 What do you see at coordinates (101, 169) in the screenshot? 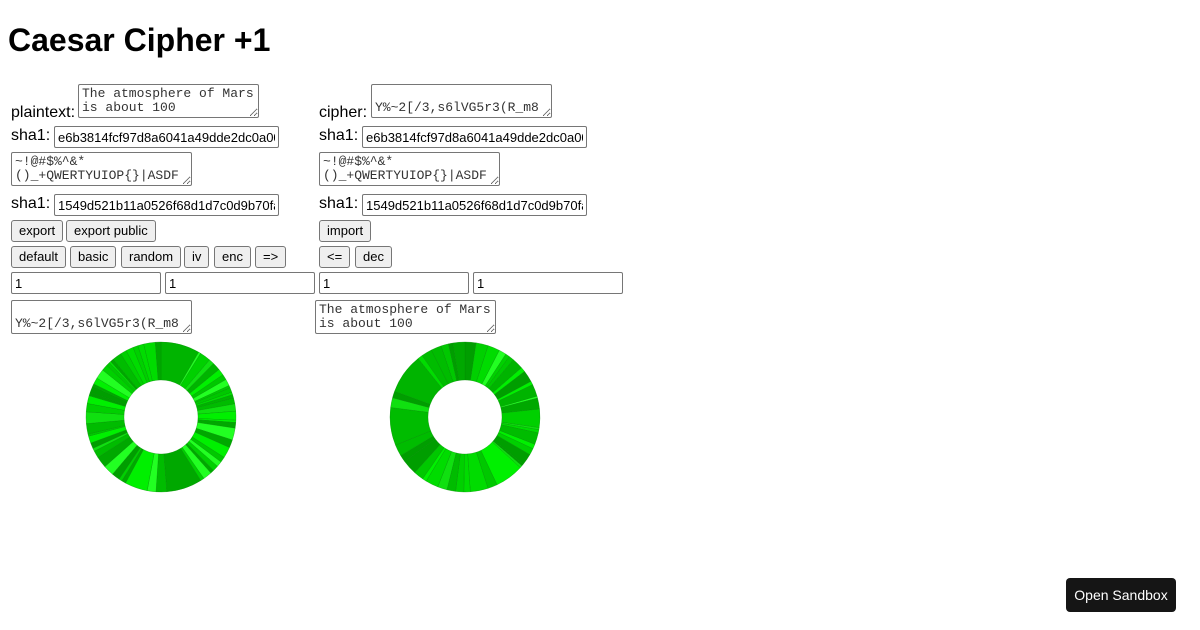
I see `alphabet-textarea: ~!@#$%^&*()_+QWERTYUIOP{}|ASDF` at bounding box center [101, 169].